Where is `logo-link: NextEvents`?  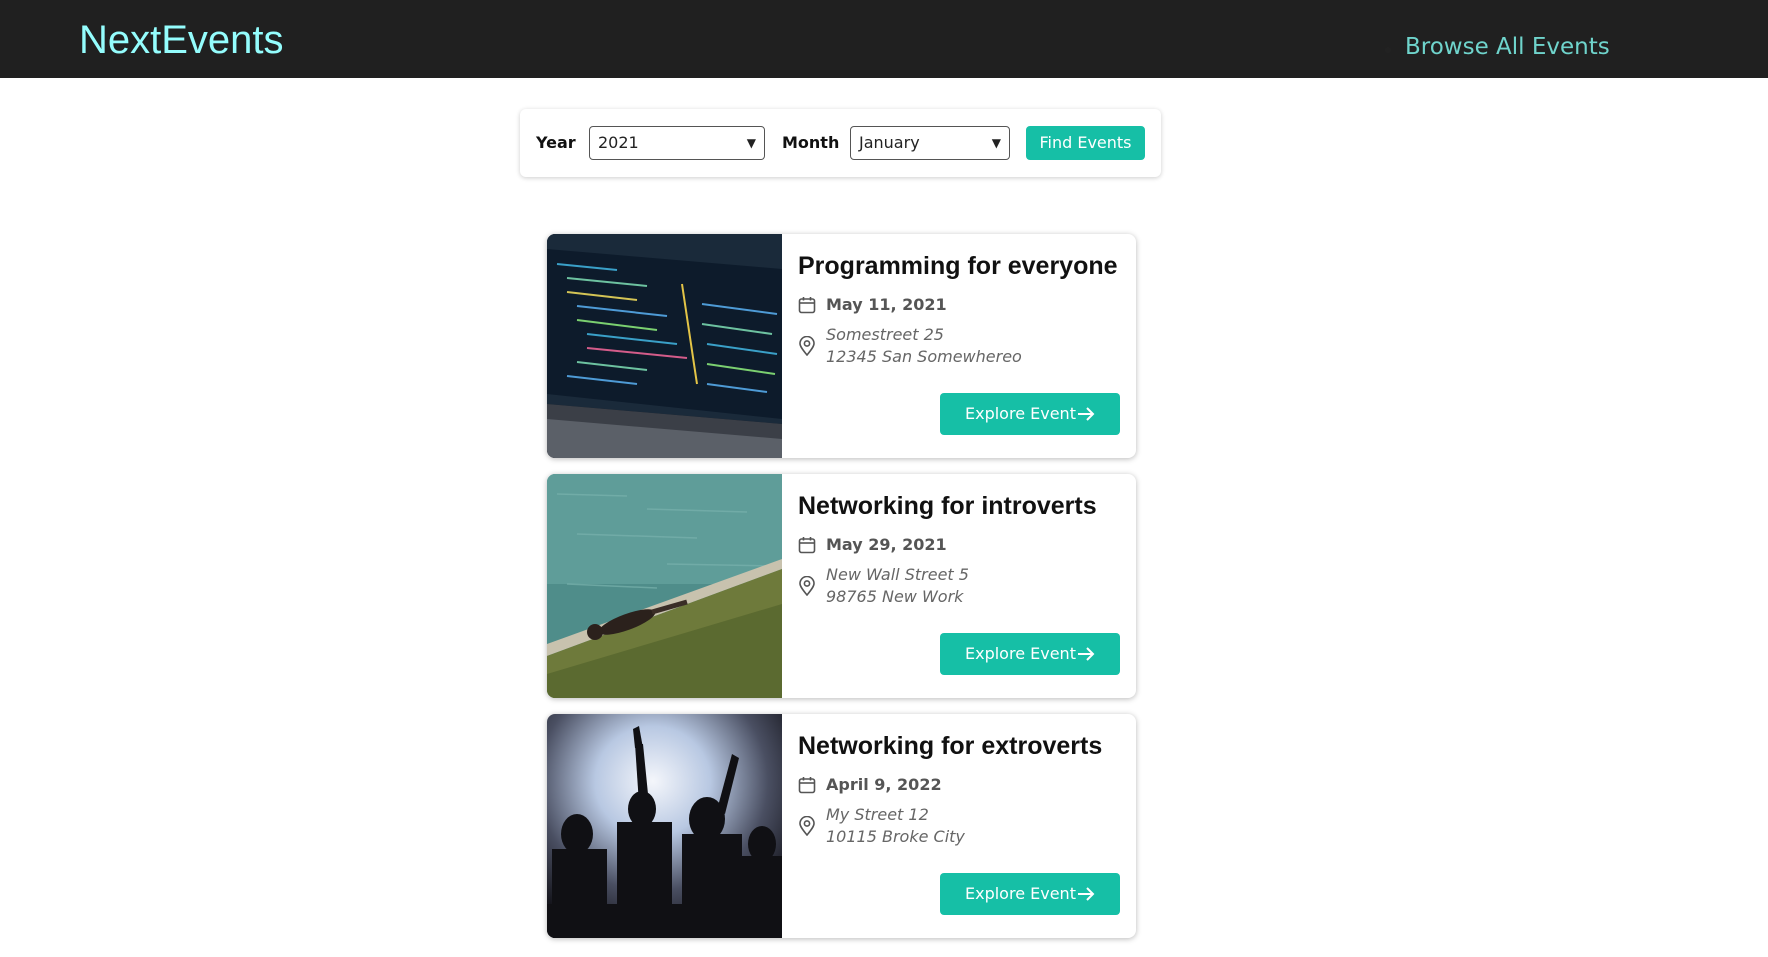 logo-link: NextEvents is located at coordinates (181, 40).